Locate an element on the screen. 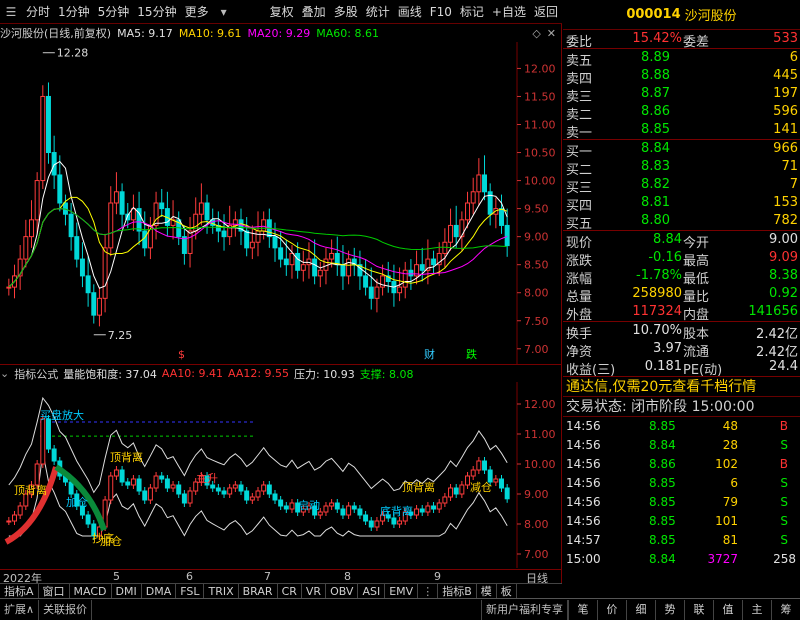 The height and width of the screenshot is (620, 800). tab-trix: TRIX is located at coordinates (221, 591).